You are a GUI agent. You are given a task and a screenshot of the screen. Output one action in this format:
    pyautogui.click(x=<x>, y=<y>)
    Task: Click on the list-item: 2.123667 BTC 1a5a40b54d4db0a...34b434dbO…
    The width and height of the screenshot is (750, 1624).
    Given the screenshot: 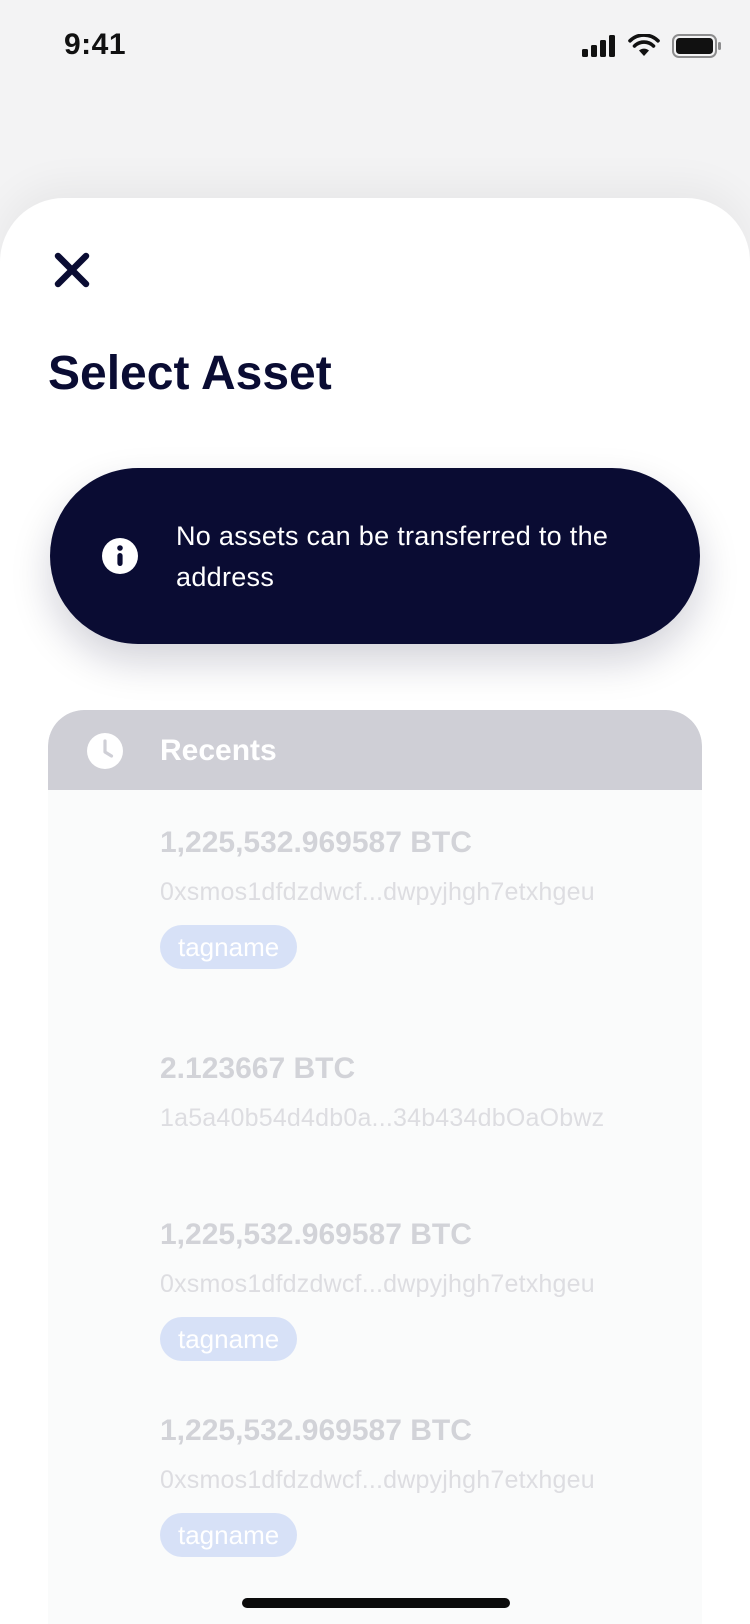 What is the action you would take?
    pyautogui.click(x=420, y=1092)
    